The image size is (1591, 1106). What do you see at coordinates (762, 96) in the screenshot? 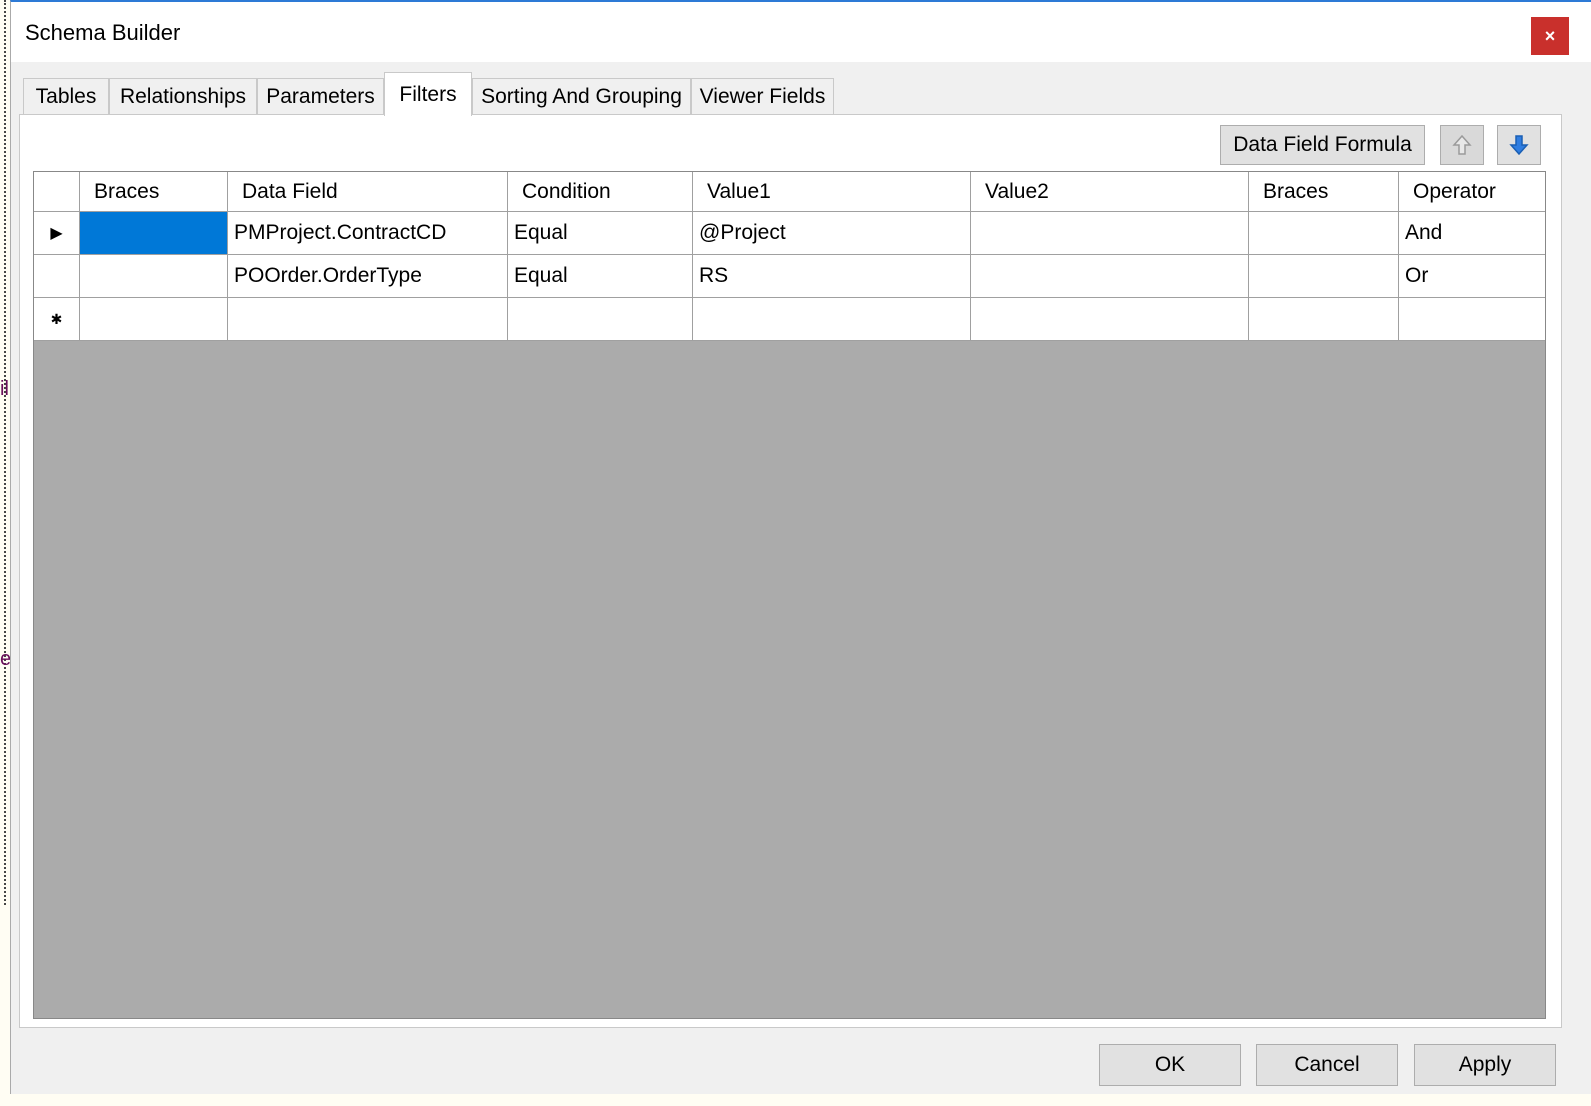
I see `tab-viewer-fields: Viewer Fields` at bounding box center [762, 96].